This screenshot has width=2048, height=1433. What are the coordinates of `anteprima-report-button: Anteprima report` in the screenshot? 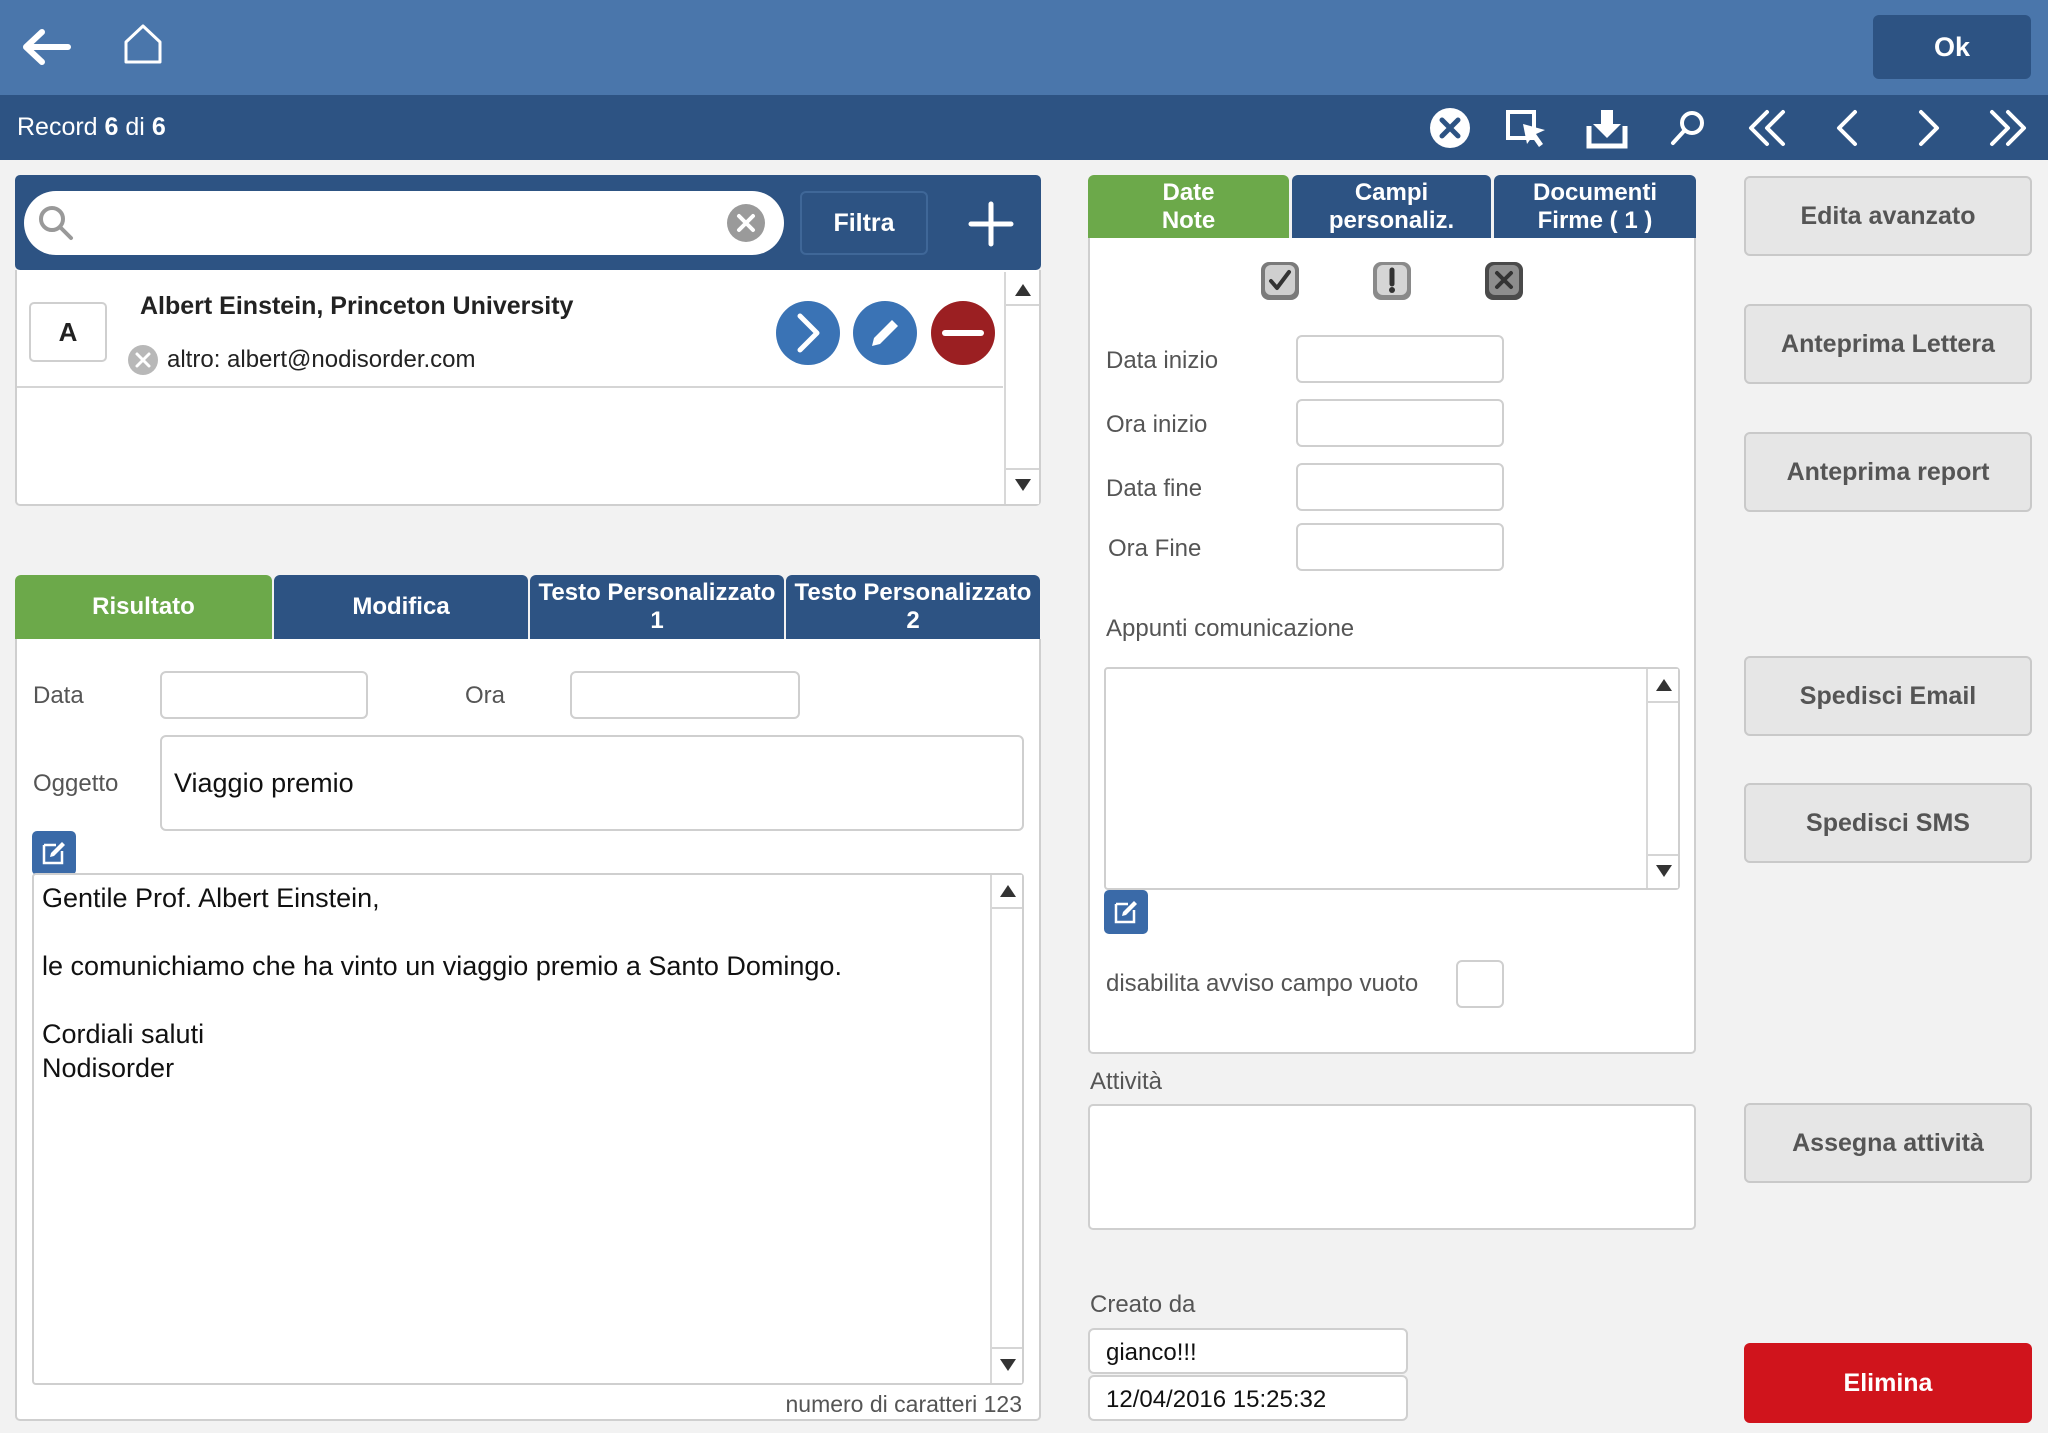 It's located at (1888, 472).